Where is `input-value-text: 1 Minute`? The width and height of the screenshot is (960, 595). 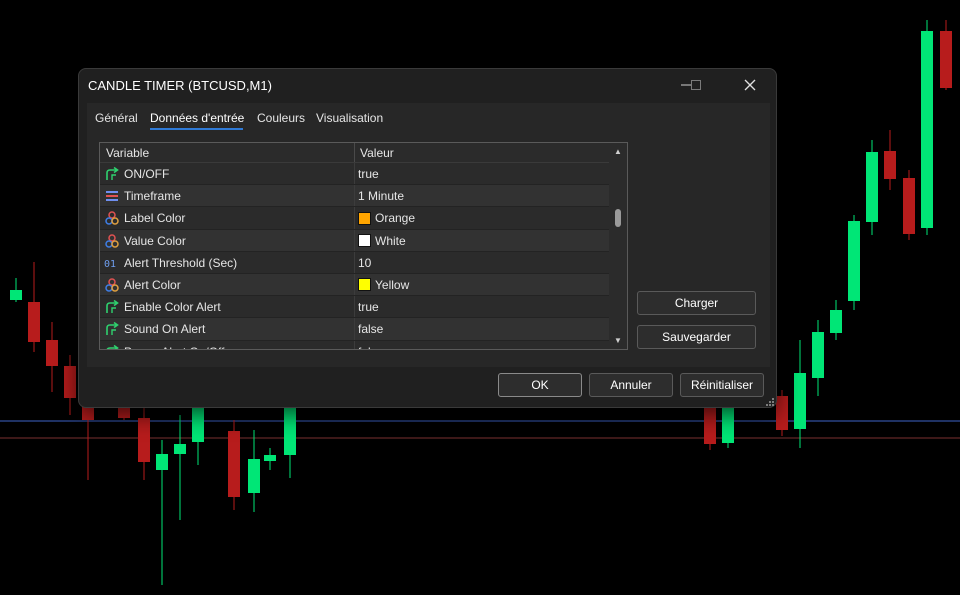 input-value-text: 1 Minute is located at coordinates (381, 196).